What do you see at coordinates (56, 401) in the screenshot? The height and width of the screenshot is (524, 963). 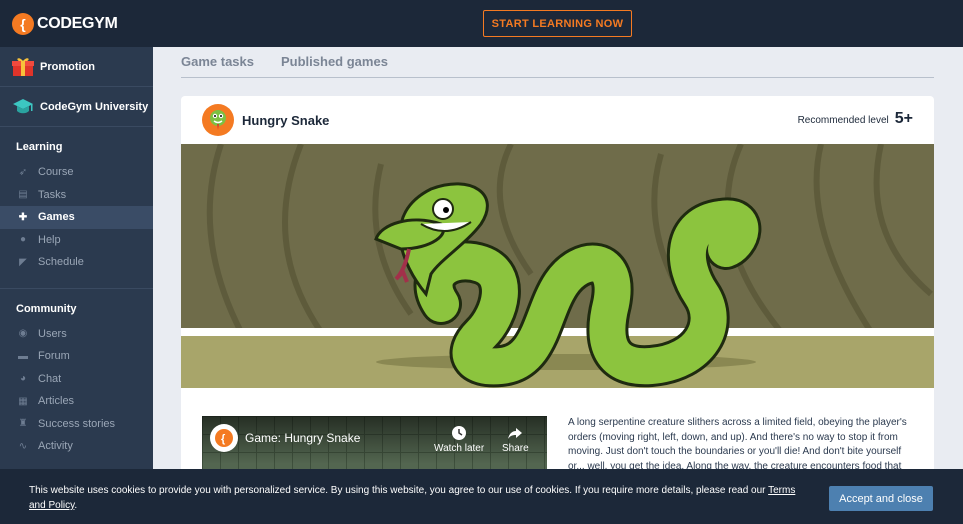 I see `sidebar-item-label: Articles` at bounding box center [56, 401].